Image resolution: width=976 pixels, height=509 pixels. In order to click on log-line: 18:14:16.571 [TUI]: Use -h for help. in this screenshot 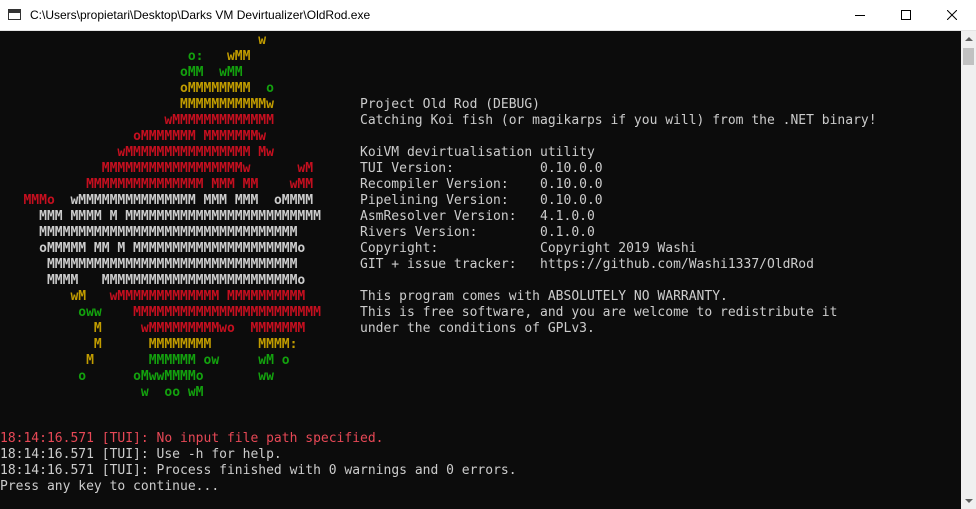, I will do `click(141, 454)`.